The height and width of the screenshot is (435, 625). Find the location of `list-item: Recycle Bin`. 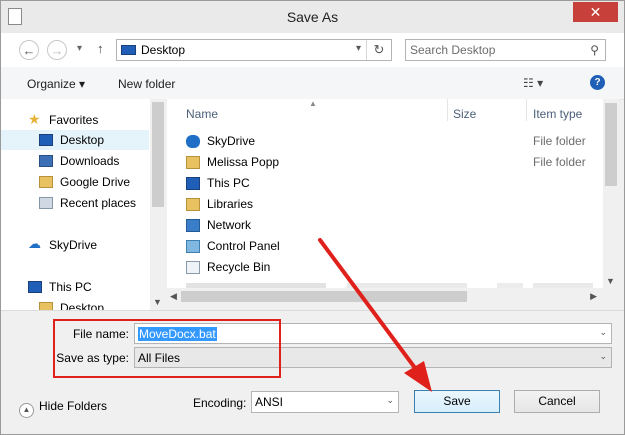

list-item: Recycle Bin is located at coordinates (385, 267).